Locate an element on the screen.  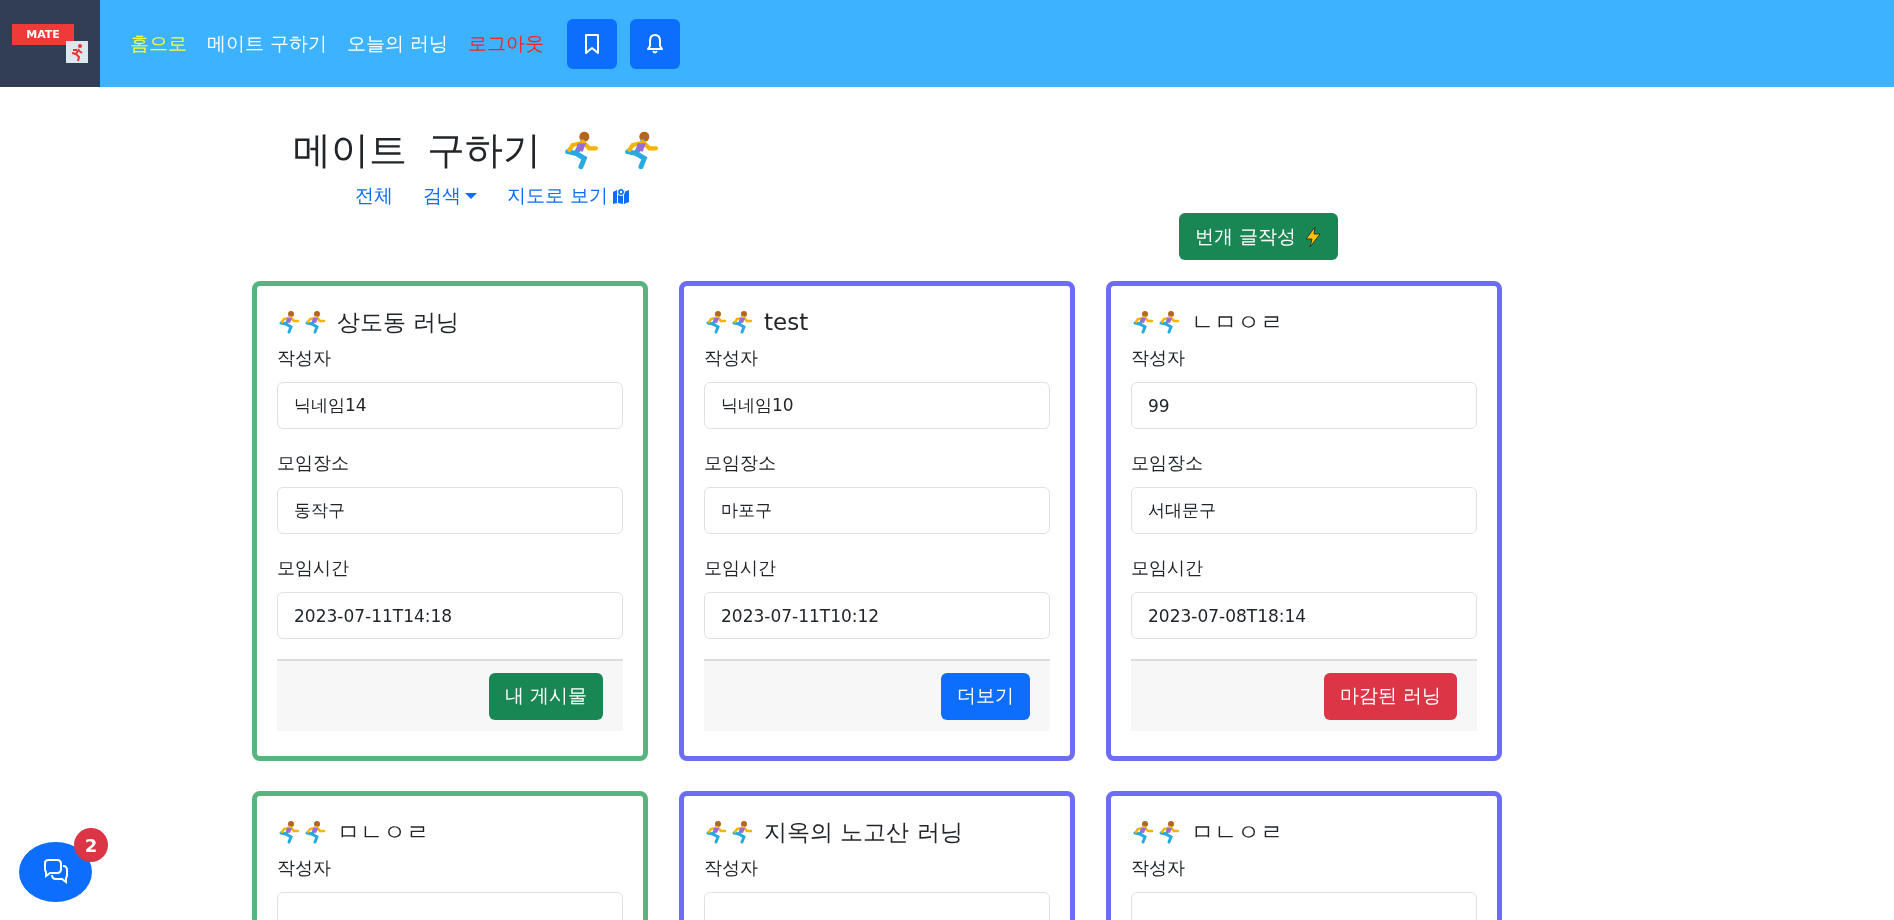
bookmark-icon is located at coordinates (592, 43).